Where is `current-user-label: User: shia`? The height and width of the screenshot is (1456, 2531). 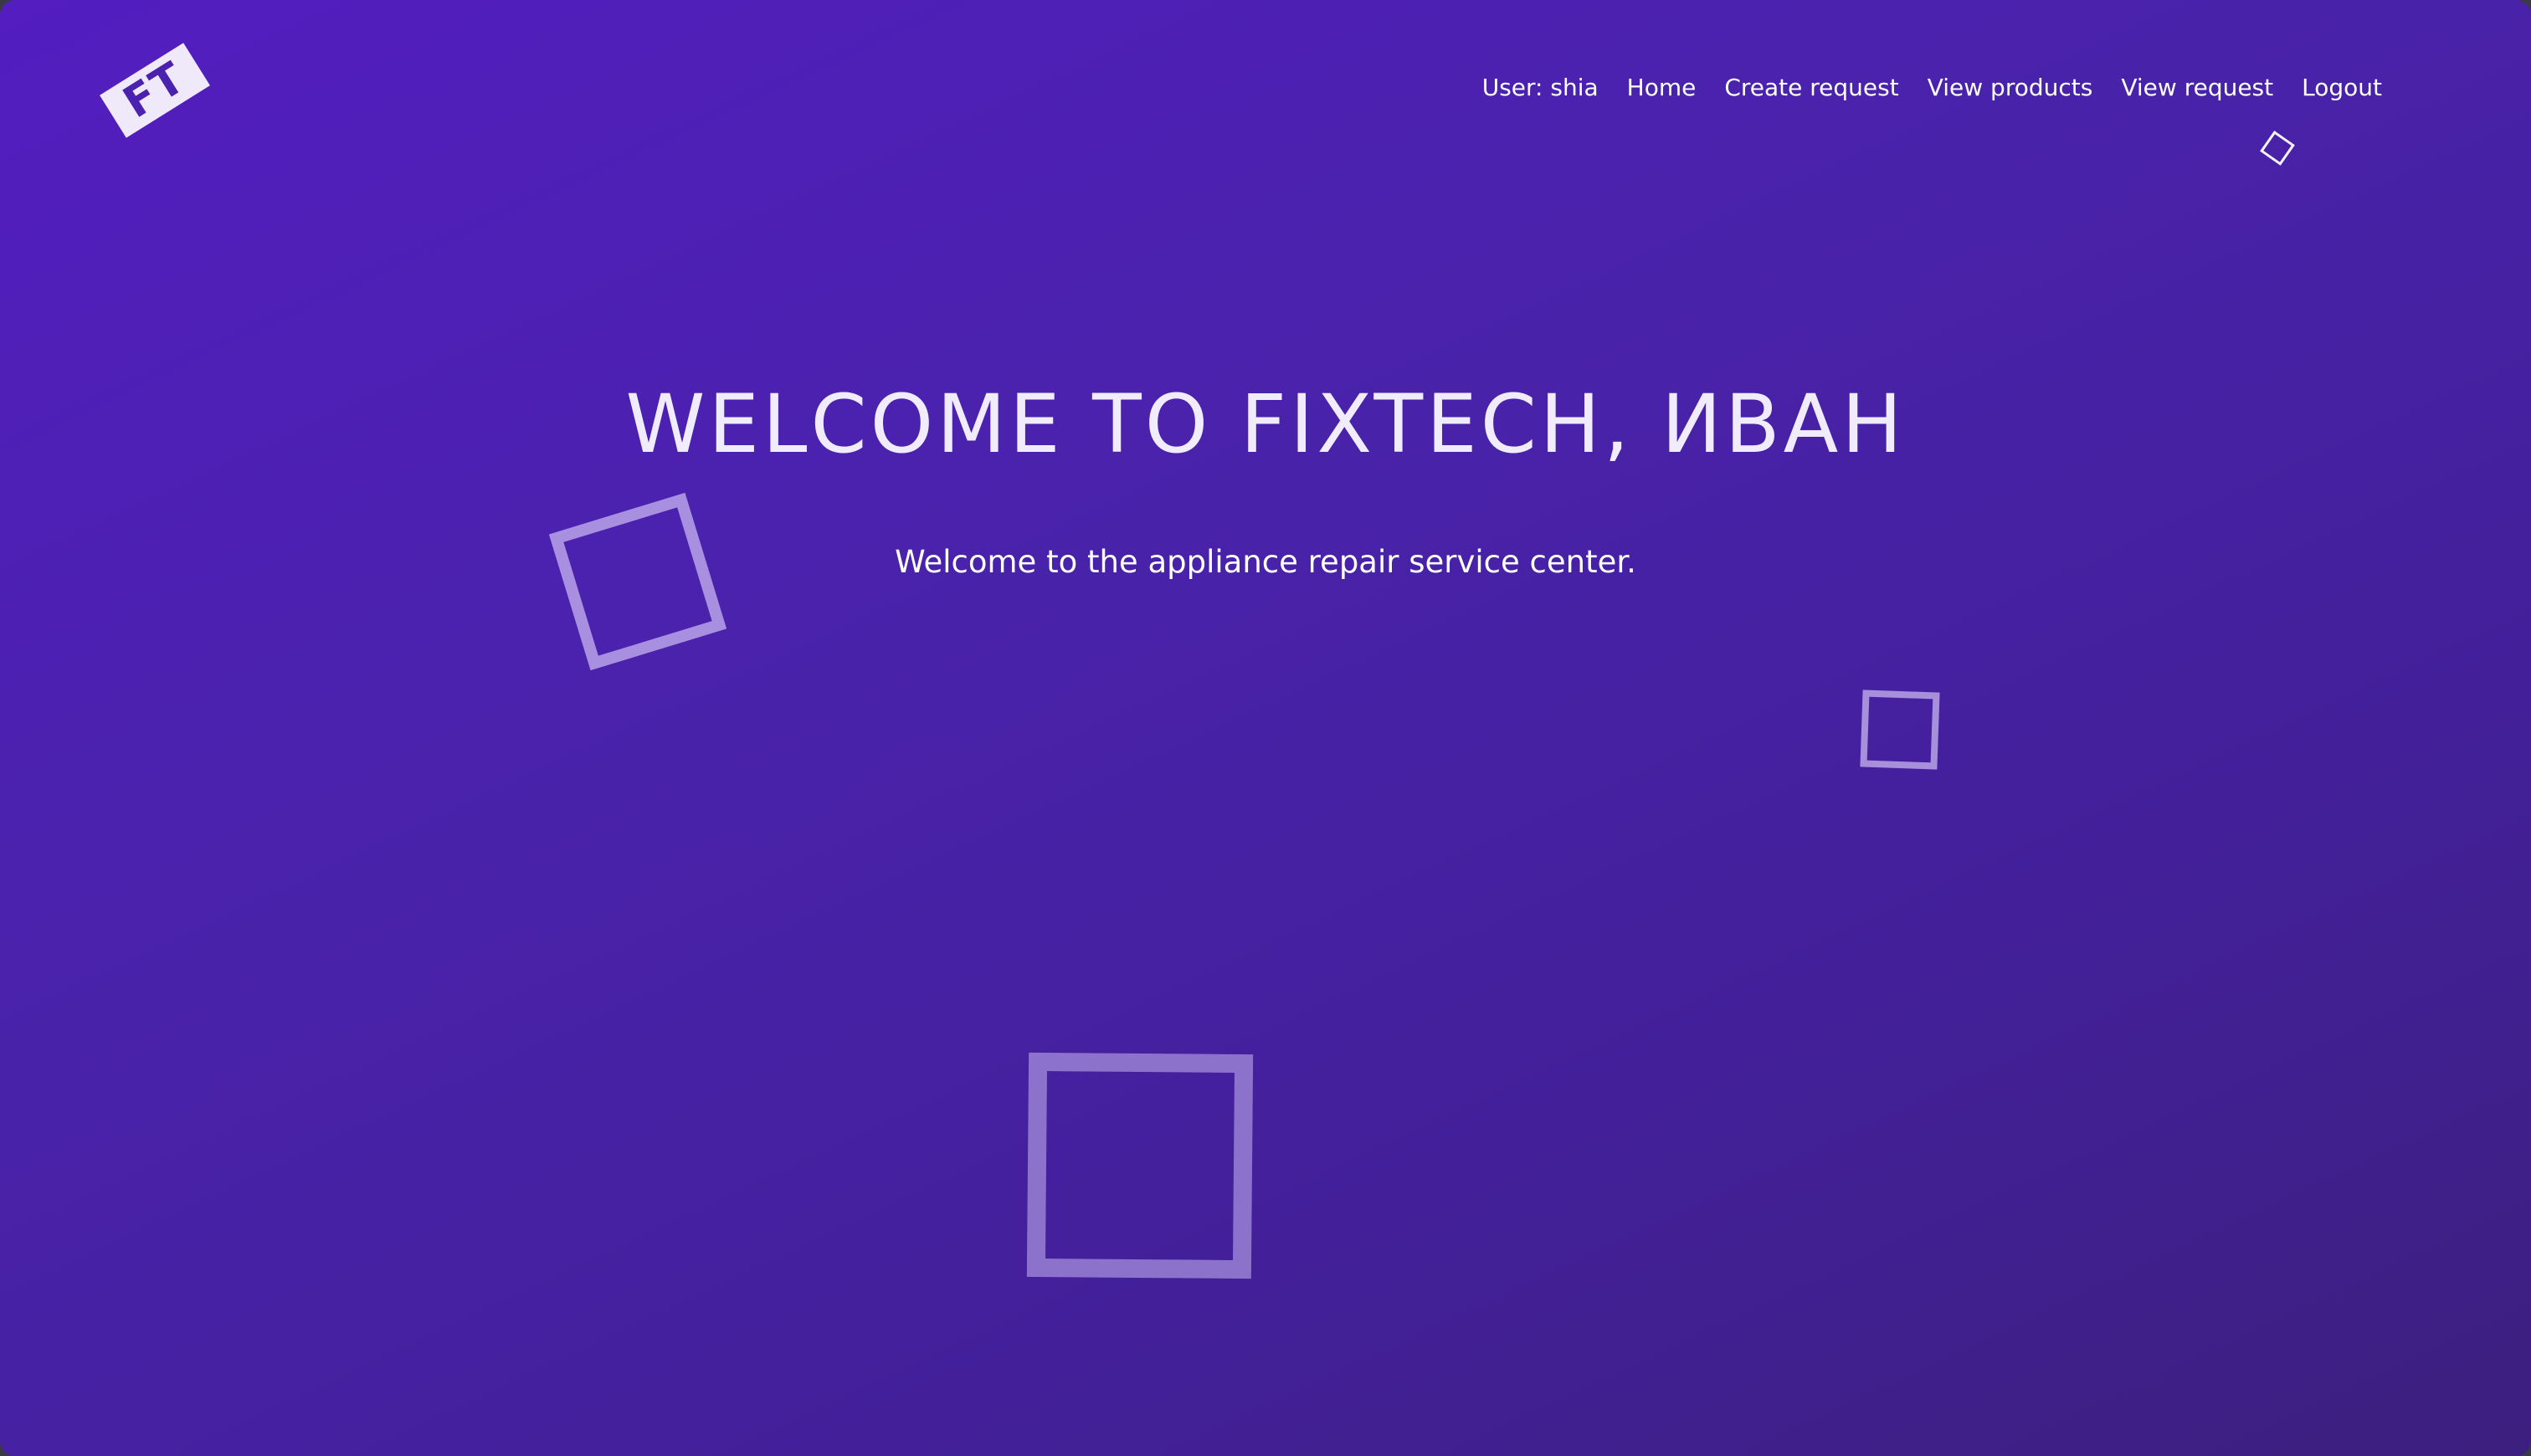 current-user-label: User: shia is located at coordinates (1540, 87).